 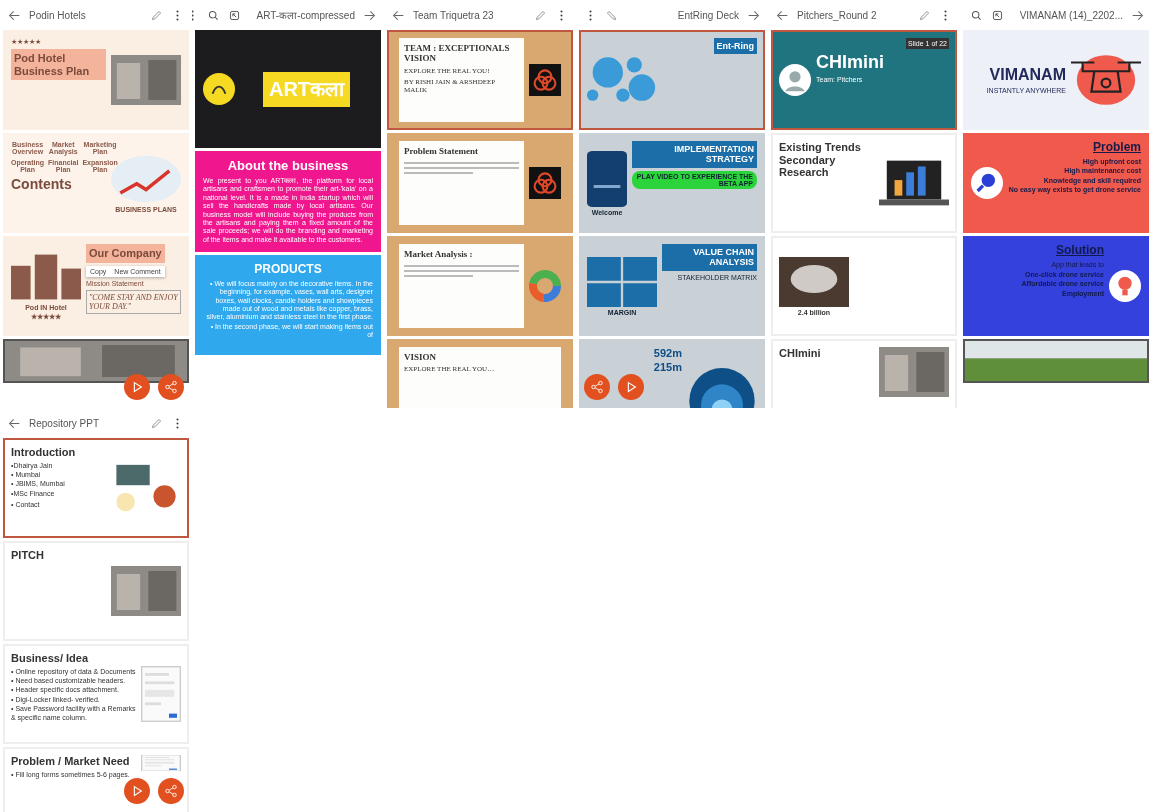 What do you see at coordinates (864, 373) in the screenshot?
I see `slide-thumbnail: CHImini` at bounding box center [864, 373].